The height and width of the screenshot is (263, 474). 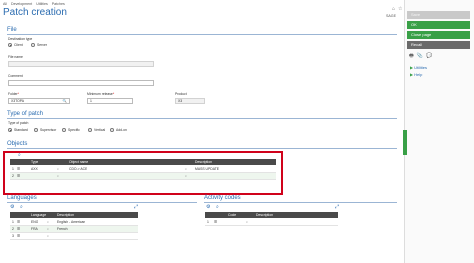 What do you see at coordinates (81, 83) in the screenshot?
I see `comment-field` at bounding box center [81, 83].